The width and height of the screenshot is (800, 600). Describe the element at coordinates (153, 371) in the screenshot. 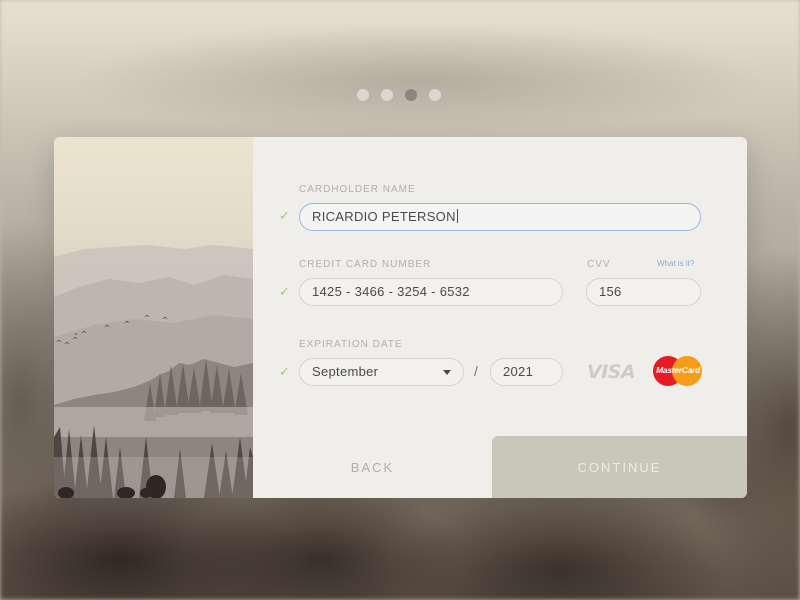

I see `forest-landscape-illustration` at that location.